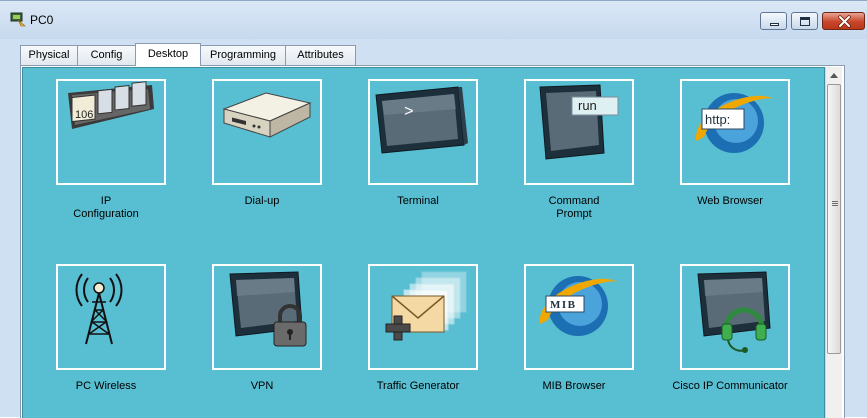 The height and width of the screenshot is (418, 867). Describe the element at coordinates (99, 309) in the screenshot. I see `wireless-antenna-icon` at that location.